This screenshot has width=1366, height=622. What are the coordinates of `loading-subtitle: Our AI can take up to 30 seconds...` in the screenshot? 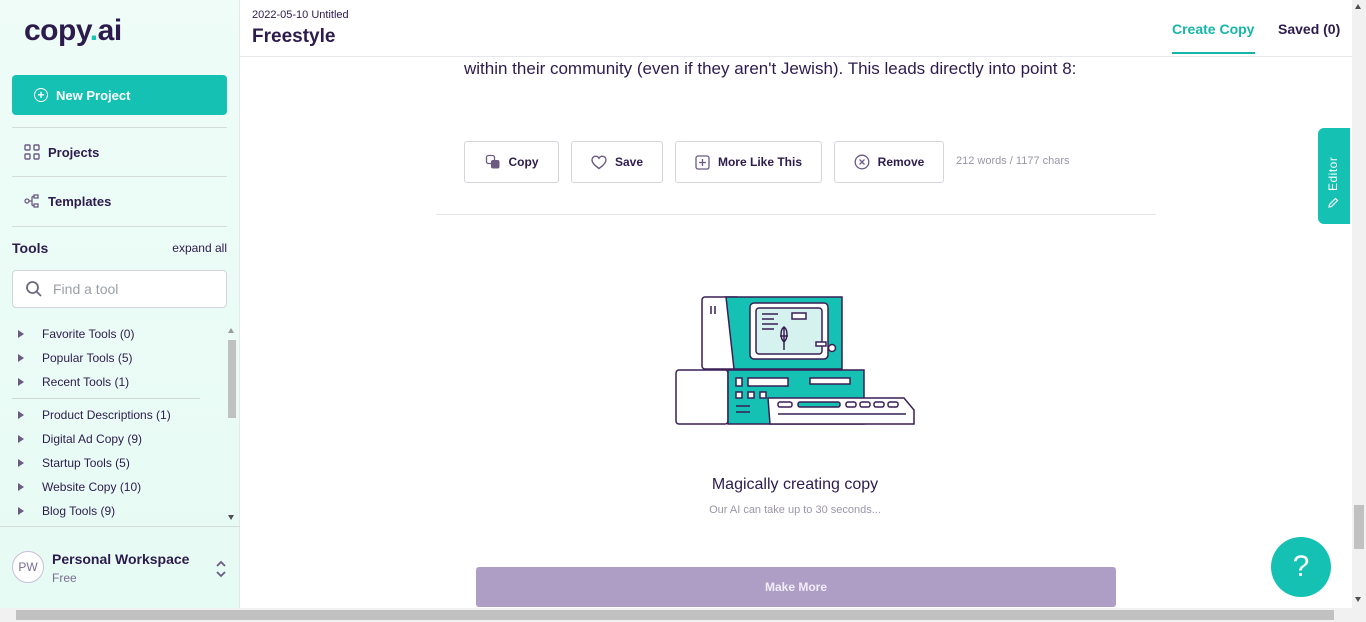 It's located at (795, 510).